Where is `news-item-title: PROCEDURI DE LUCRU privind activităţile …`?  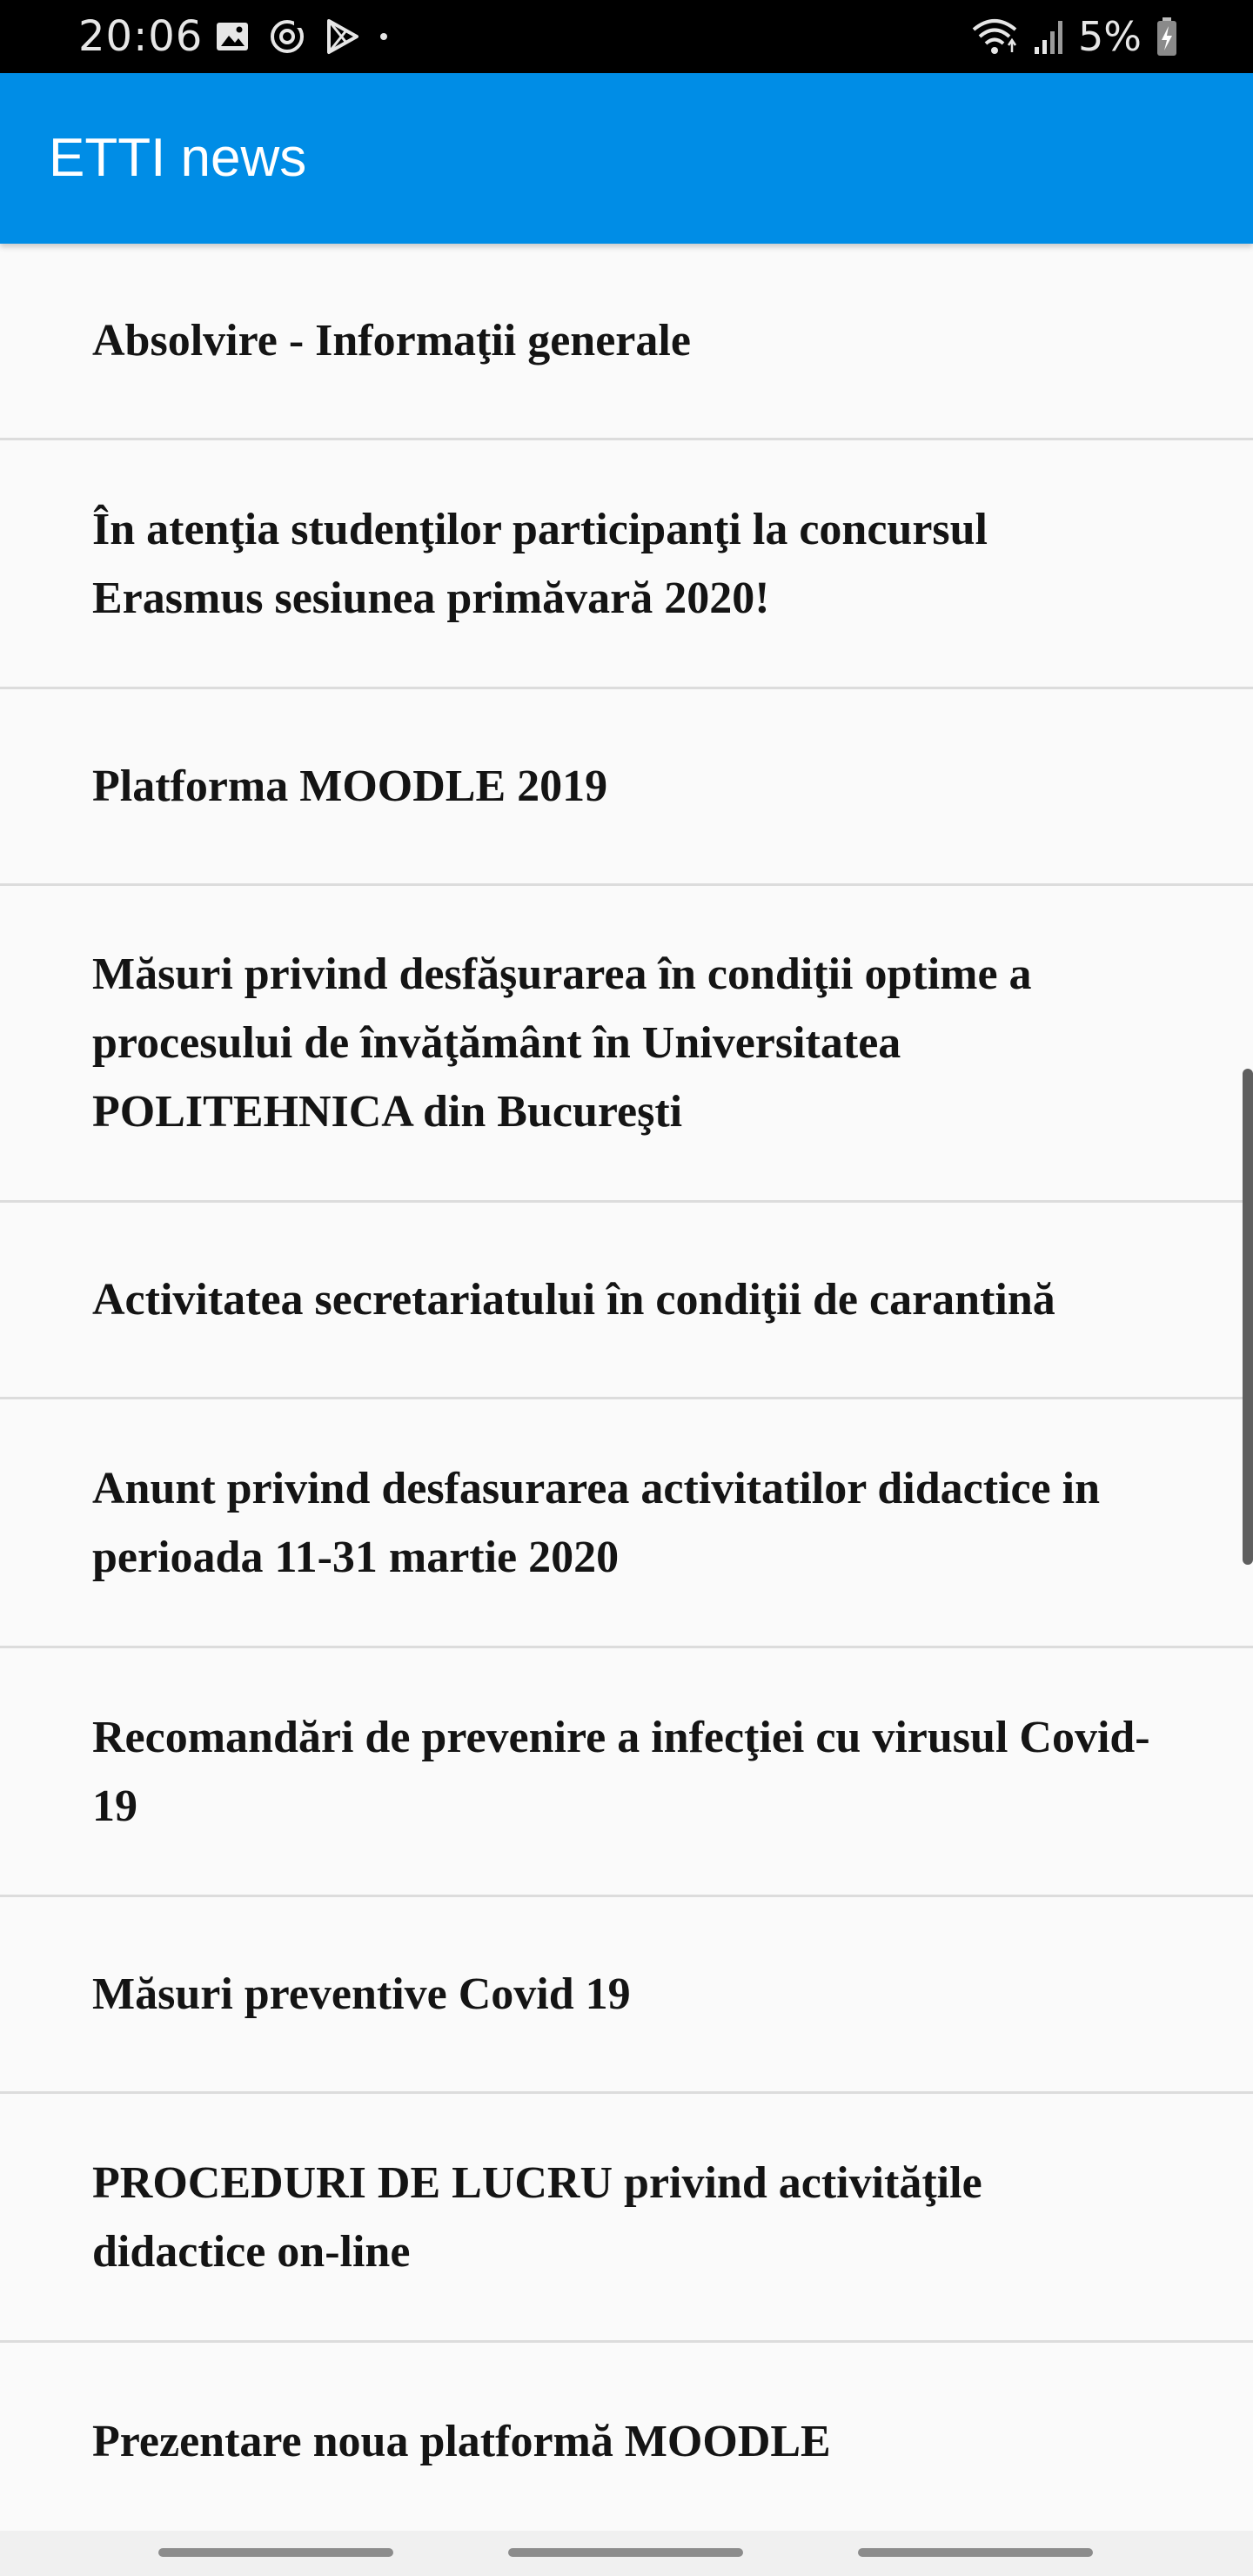
news-item-title: PROCEDURI DE LUCRU privind activităţile … is located at coordinates (537, 2217).